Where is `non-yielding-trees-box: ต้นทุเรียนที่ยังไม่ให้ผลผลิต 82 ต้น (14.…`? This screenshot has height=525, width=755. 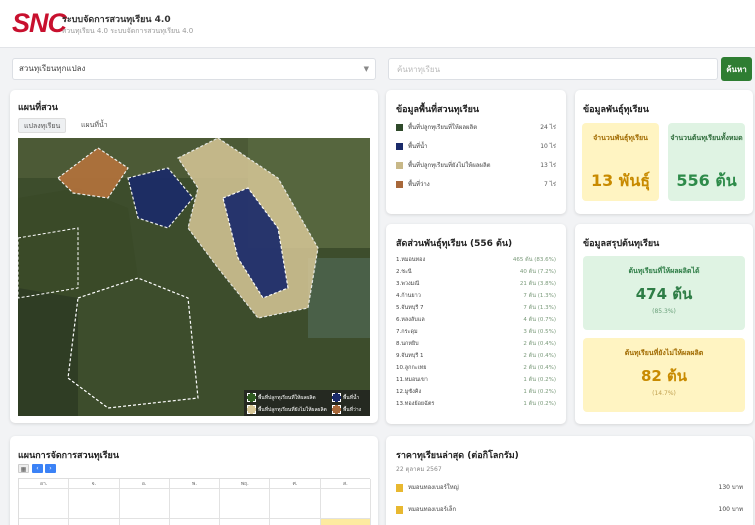 non-yielding-trees-box: ต้นทุเรียนที่ยังไม่ให้ผลผลิต 82 ต้น (14.… is located at coordinates (664, 375).